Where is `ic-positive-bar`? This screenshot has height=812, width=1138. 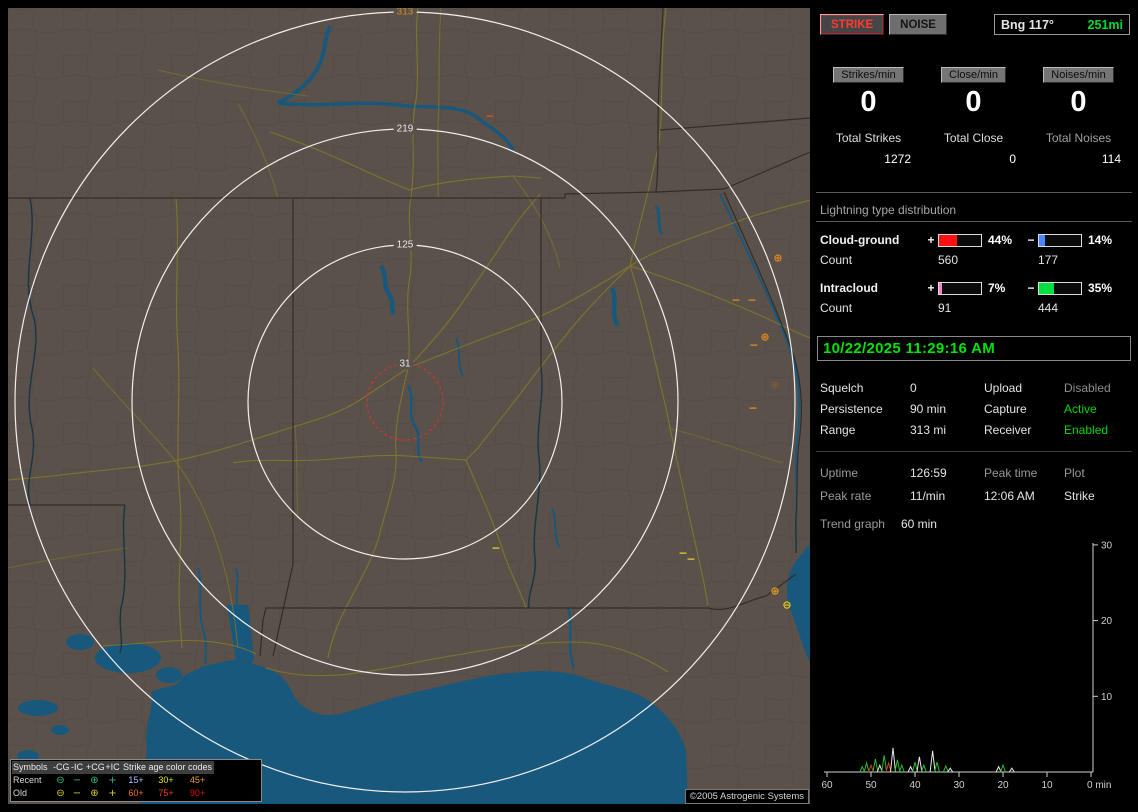
ic-positive-bar is located at coordinates (960, 288).